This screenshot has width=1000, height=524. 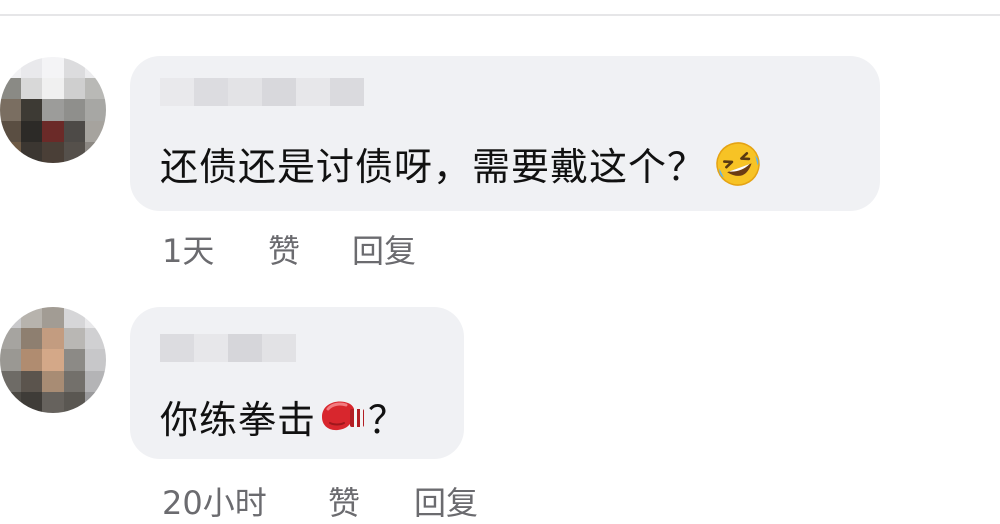 What do you see at coordinates (214, 503) in the screenshot?
I see `comment-time: 20小时` at bounding box center [214, 503].